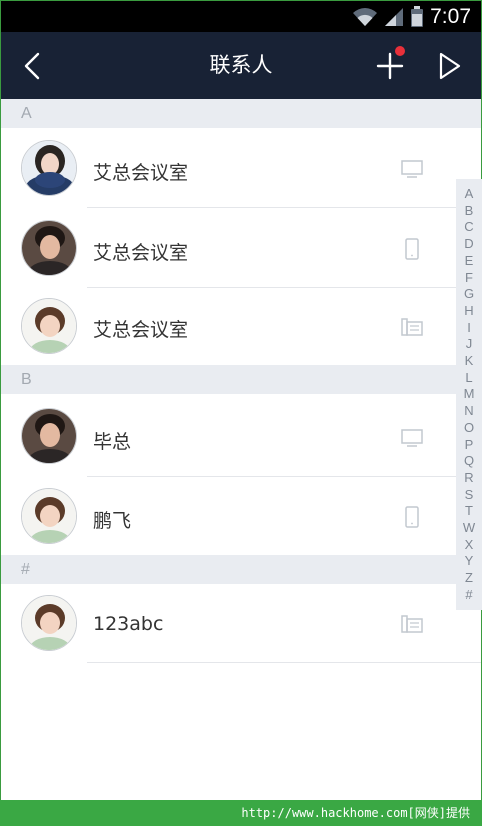 This screenshot has width=482, height=826. I want to click on index-letter: #, so click(468, 594).